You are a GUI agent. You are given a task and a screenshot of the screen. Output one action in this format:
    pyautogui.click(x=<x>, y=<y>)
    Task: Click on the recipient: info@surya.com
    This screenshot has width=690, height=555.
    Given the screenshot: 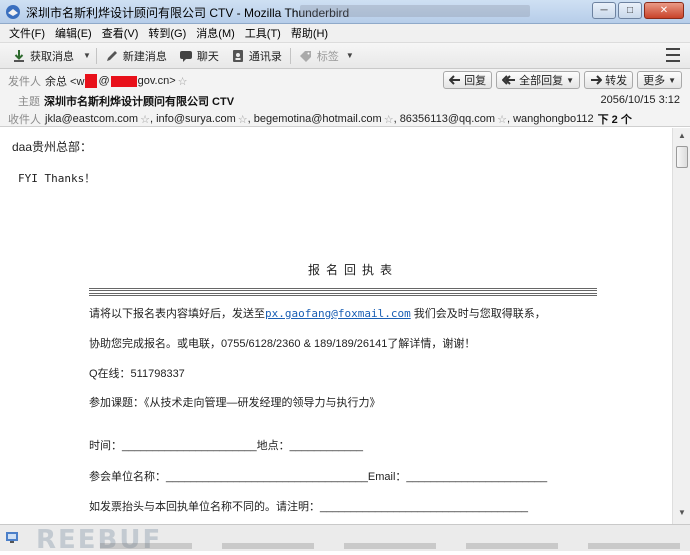 What is the action you would take?
    pyautogui.click(x=196, y=119)
    